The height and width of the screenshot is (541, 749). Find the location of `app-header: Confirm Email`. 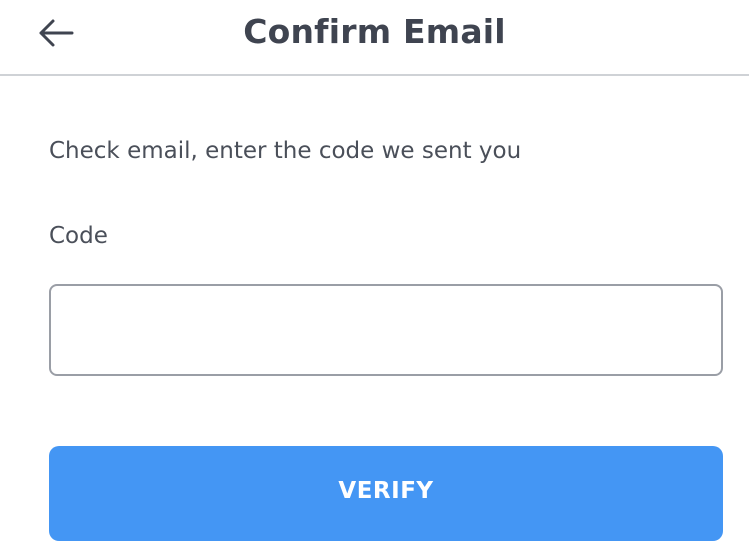

app-header: Confirm Email is located at coordinates (374, 38).